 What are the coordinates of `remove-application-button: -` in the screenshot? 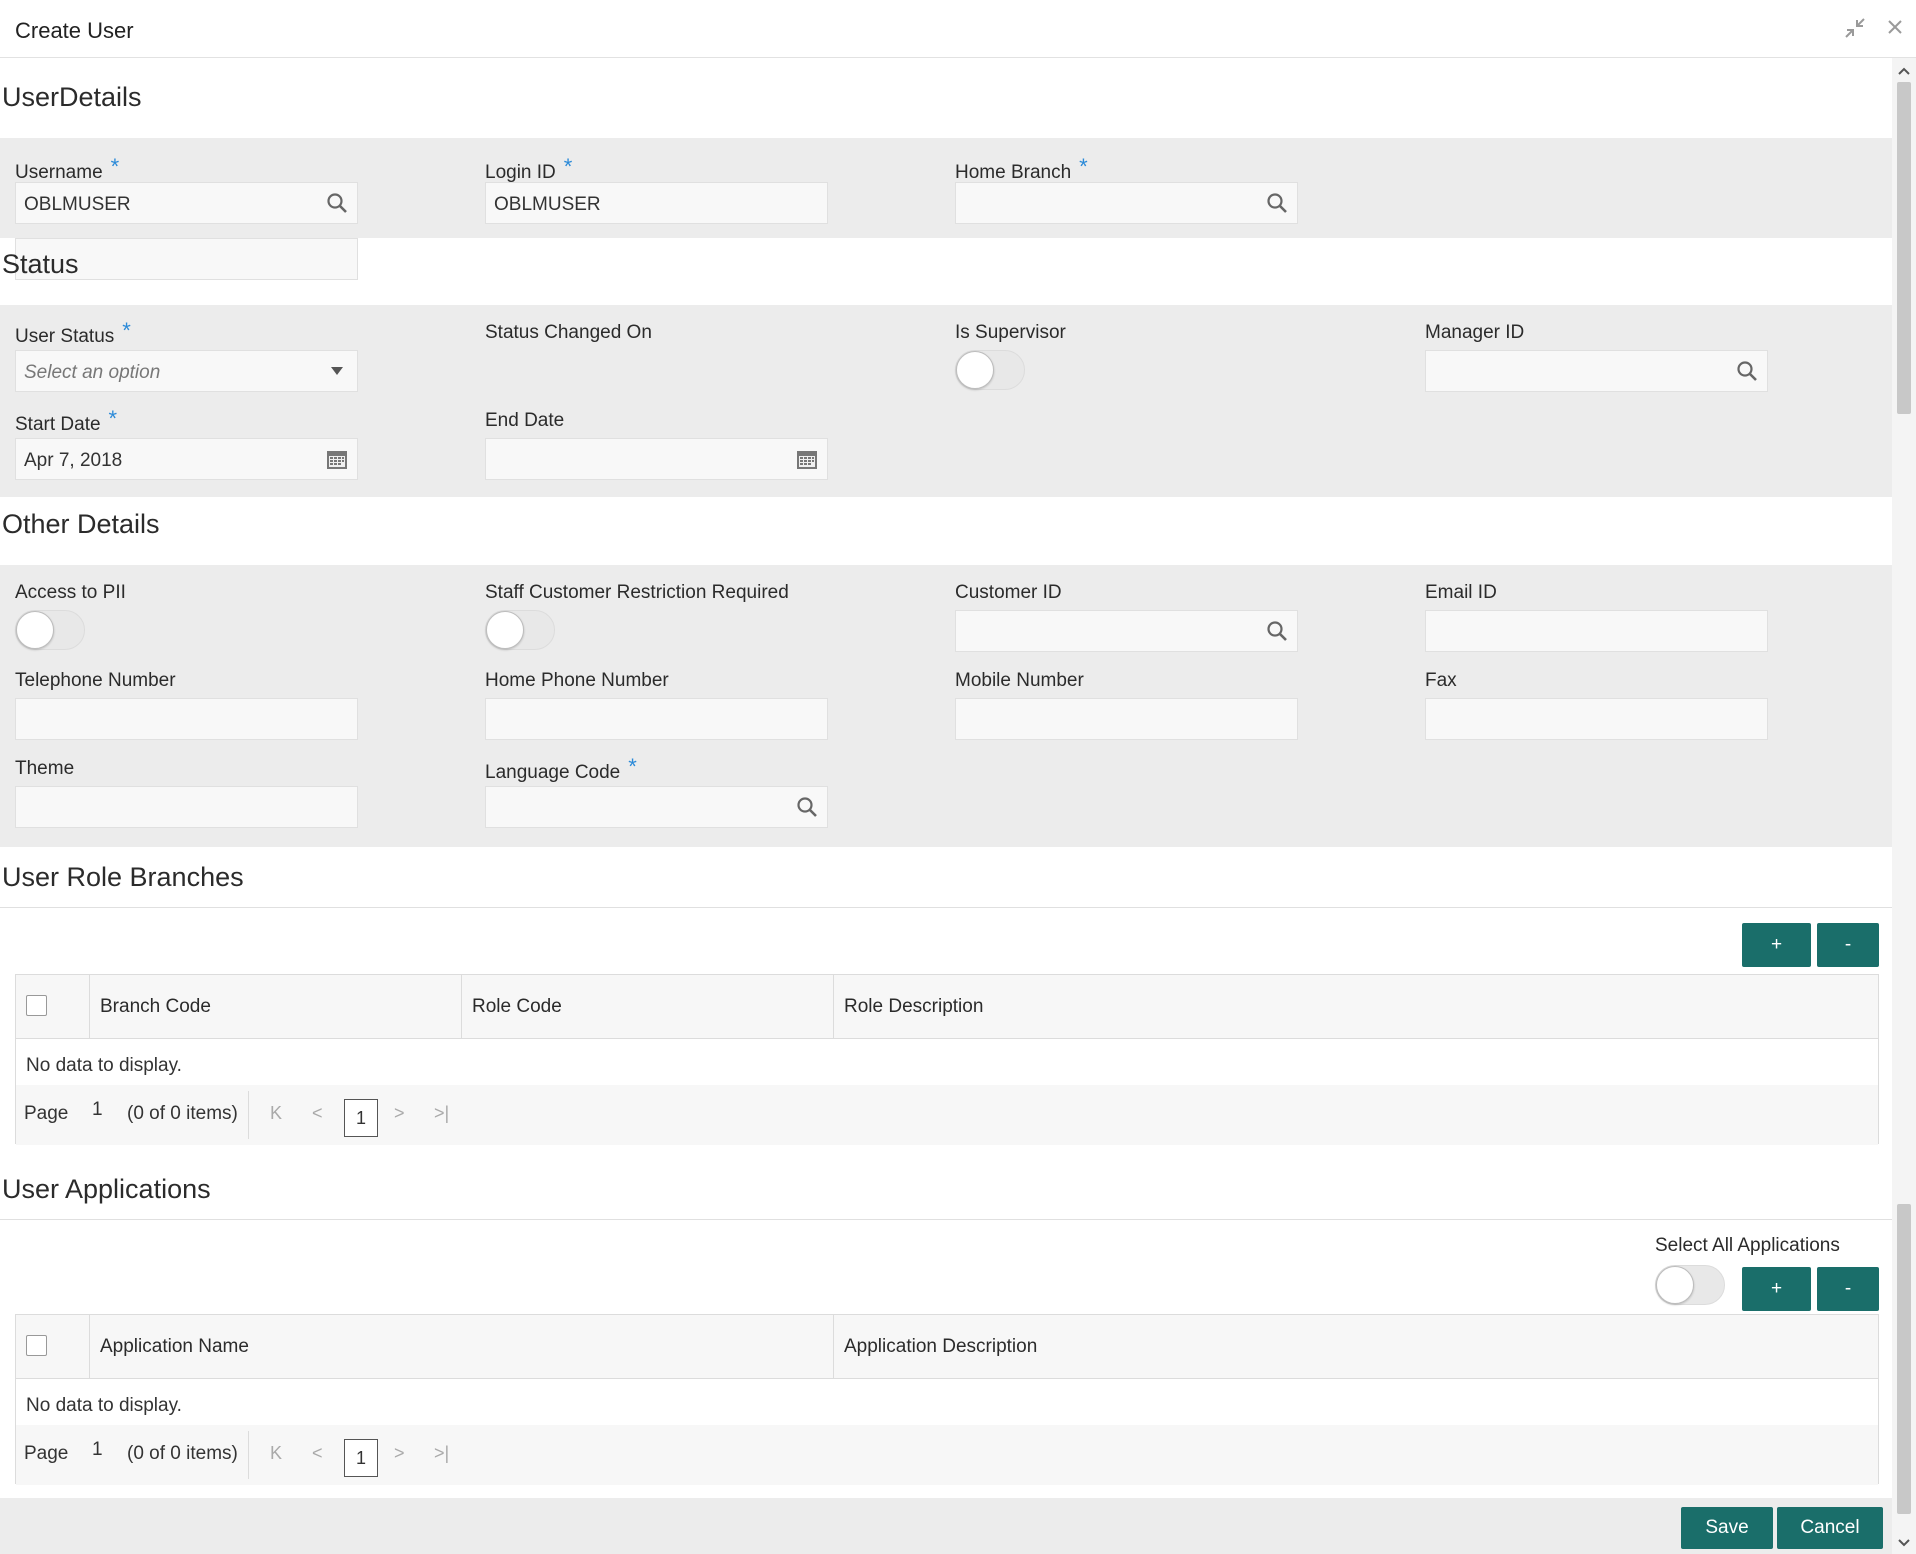 It's located at (1848, 1289).